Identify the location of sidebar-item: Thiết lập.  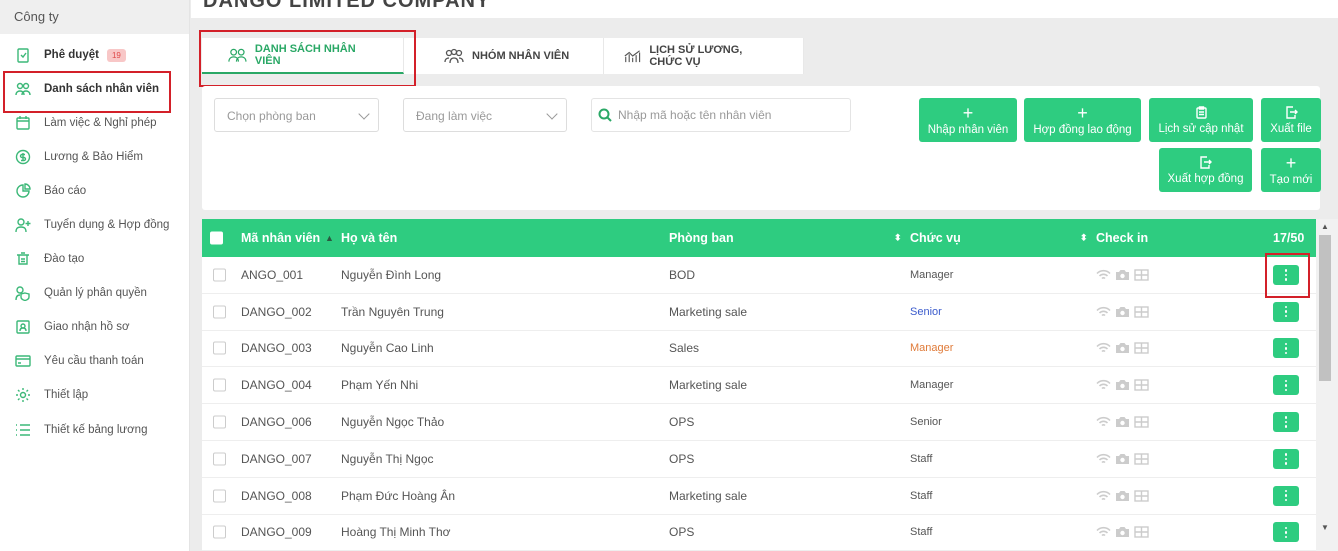
(95, 395).